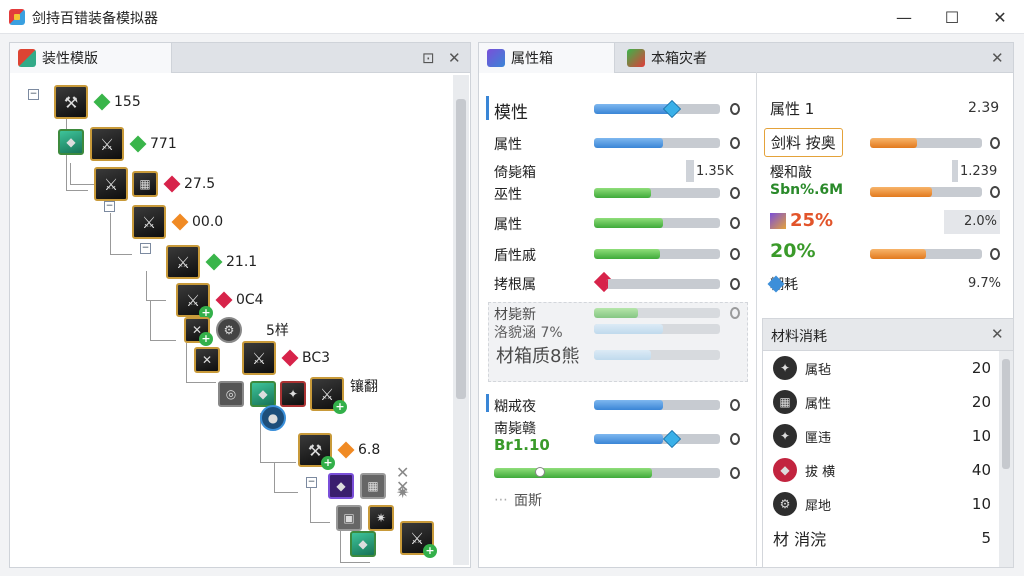  I want to click on tree-node: ⚔ BC3, so click(286, 358).